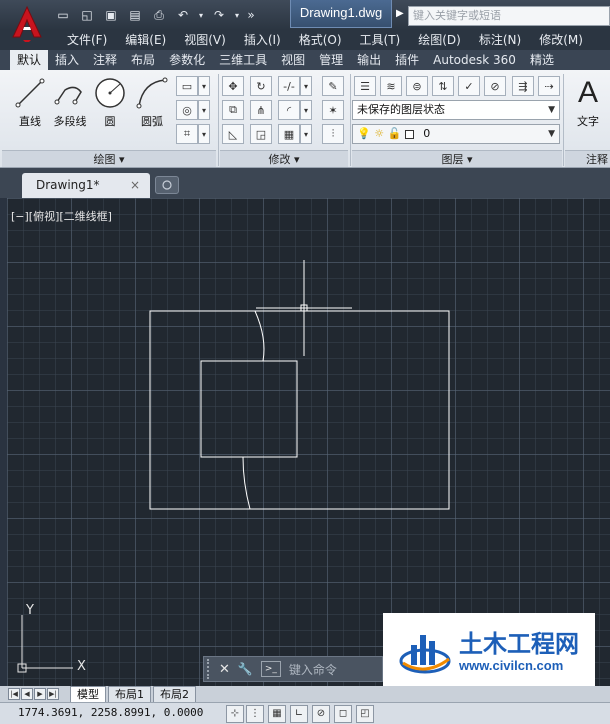  What do you see at coordinates (245, 669) in the screenshot?
I see `wrench-icon: 🔧` at bounding box center [245, 669].